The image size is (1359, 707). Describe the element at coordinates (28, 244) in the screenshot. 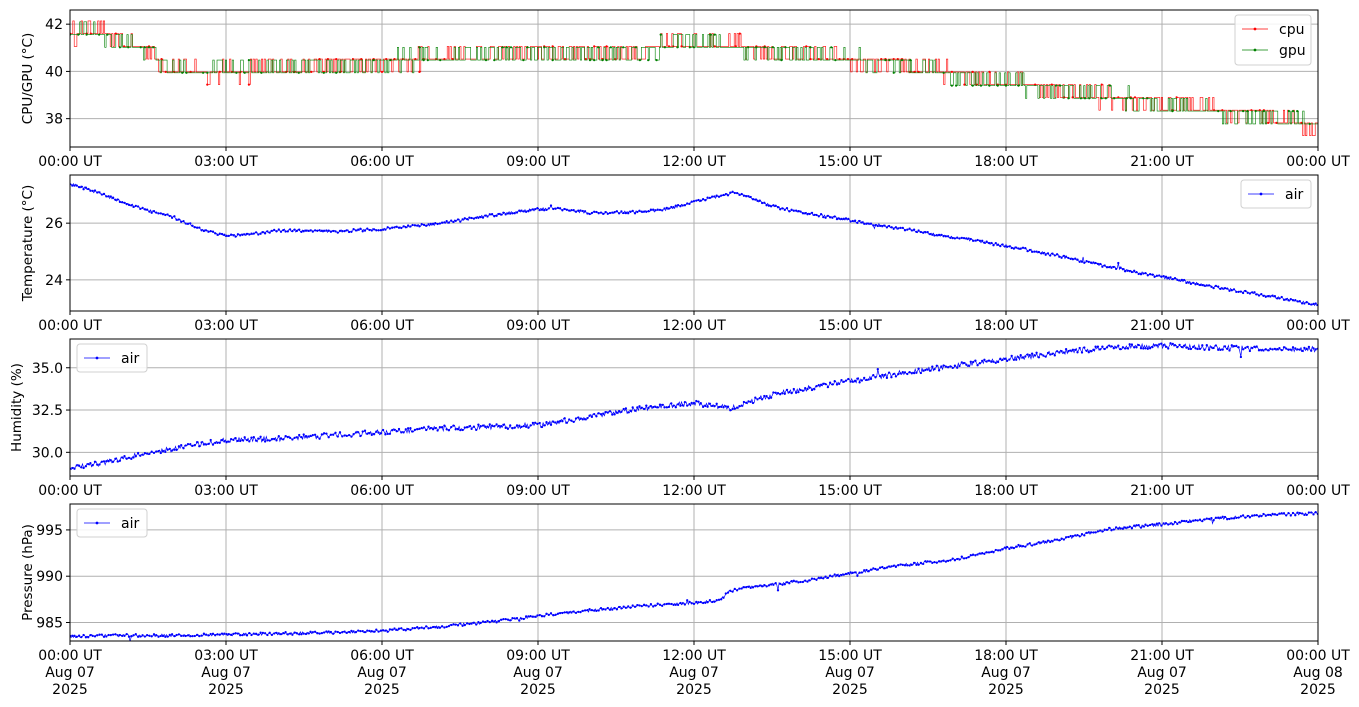

I see `y-axis-label: Temperature (°C)` at that location.